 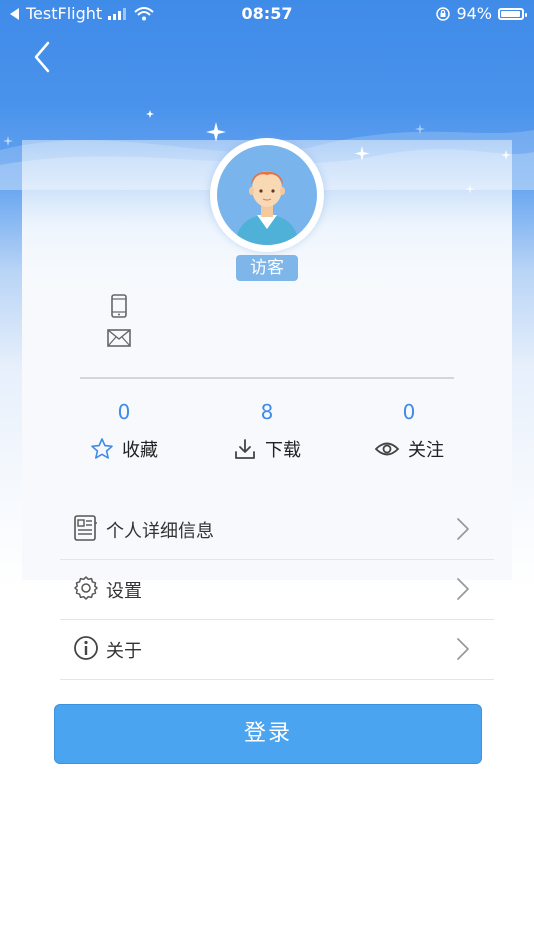 What do you see at coordinates (124, 651) in the screenshot?
I see `menu-item-label: 关于` at bounding box center [124, 651].